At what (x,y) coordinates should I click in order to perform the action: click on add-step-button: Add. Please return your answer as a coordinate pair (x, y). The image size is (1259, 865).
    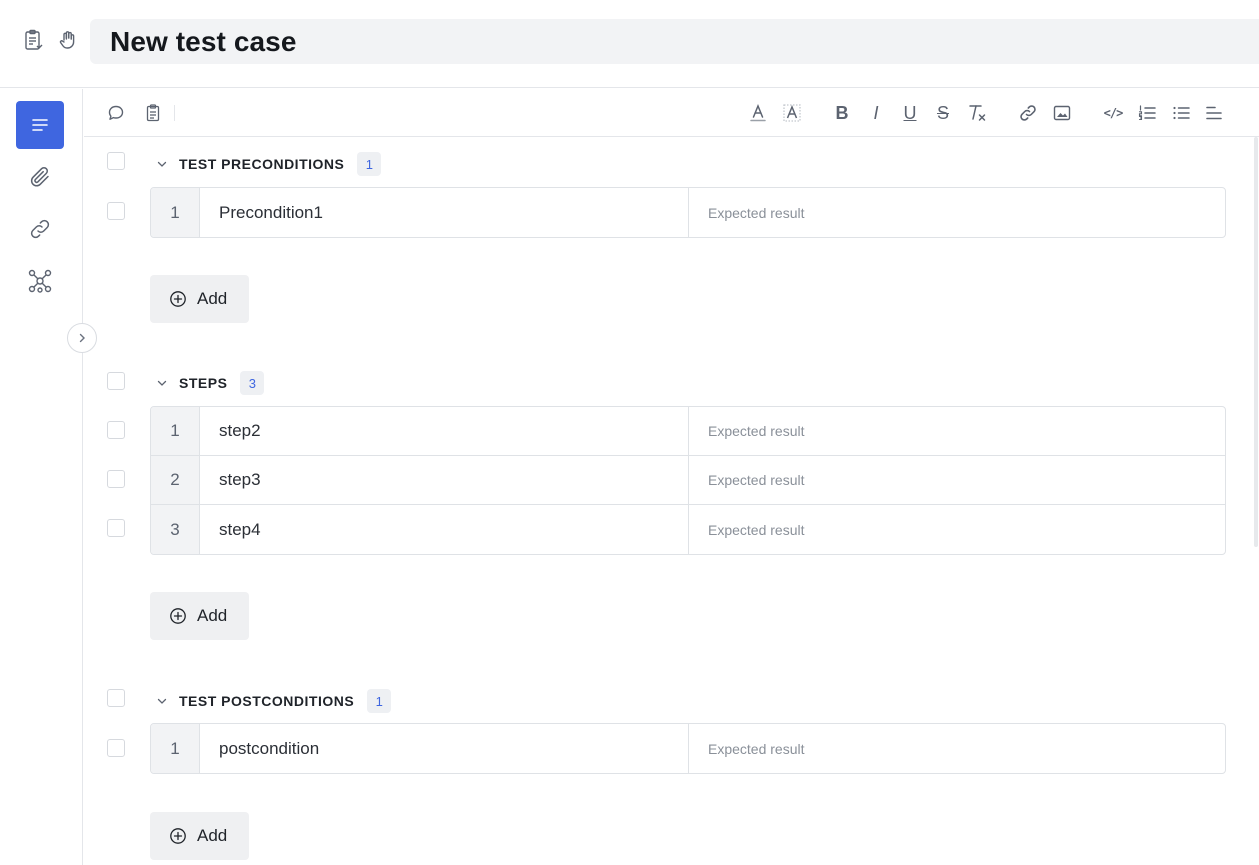
    Looking at the image, I should click on (199, 616).